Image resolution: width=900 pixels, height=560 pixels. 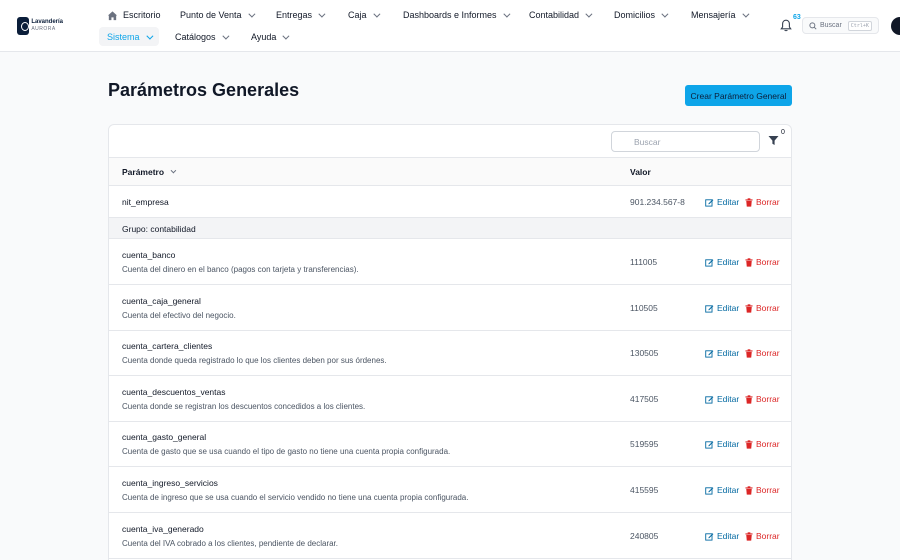 I want to click on nav-item-caja: Caja, so click(x=364, y=15).